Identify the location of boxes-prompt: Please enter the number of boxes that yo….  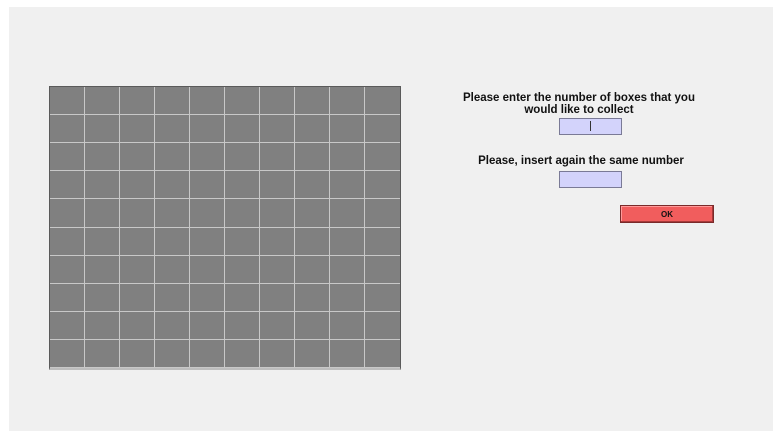
(579, 104).